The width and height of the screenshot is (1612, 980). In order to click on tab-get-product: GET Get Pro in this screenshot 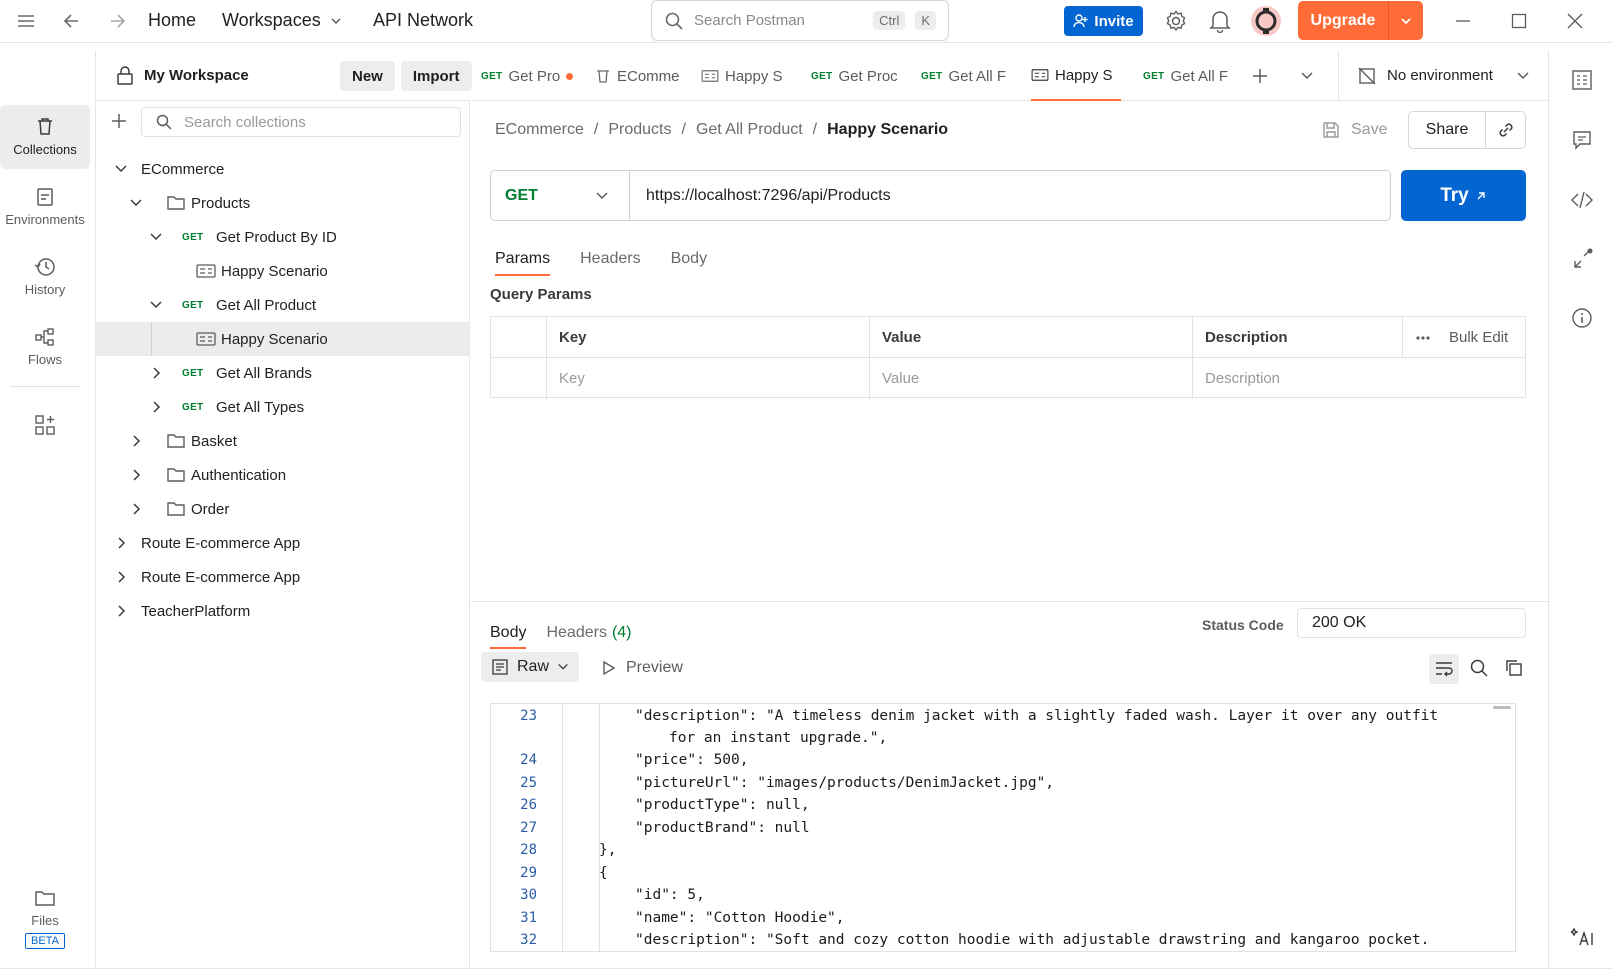, I will do `click(532, 76)`.